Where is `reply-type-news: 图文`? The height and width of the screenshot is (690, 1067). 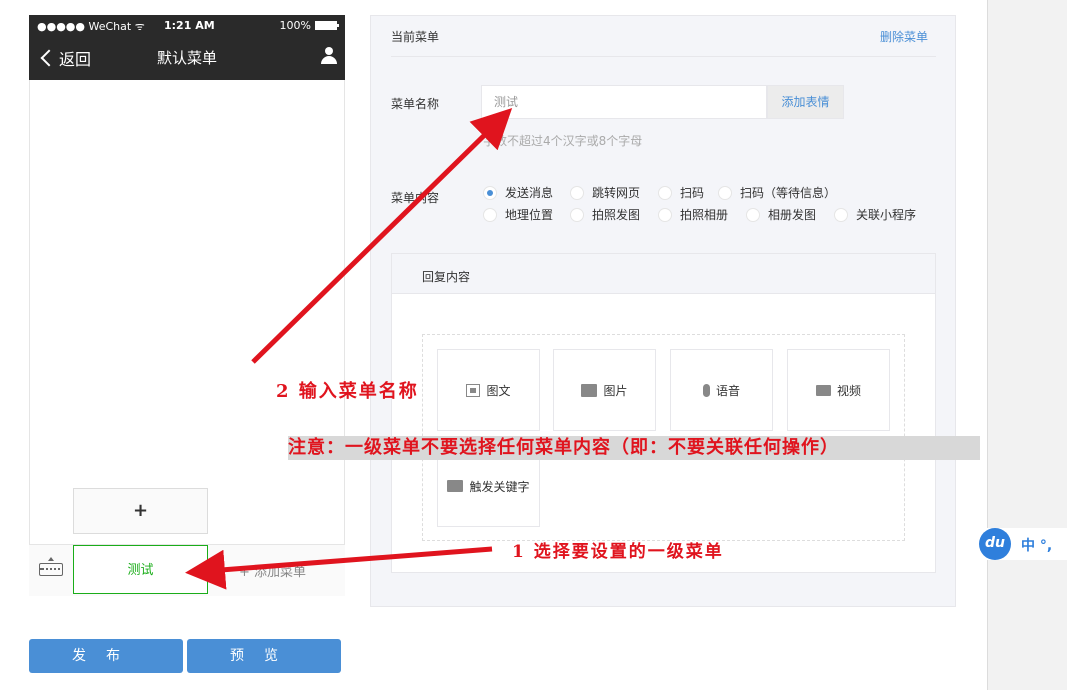 reply-type-news: 图文 is located at coordinates (488, 390).